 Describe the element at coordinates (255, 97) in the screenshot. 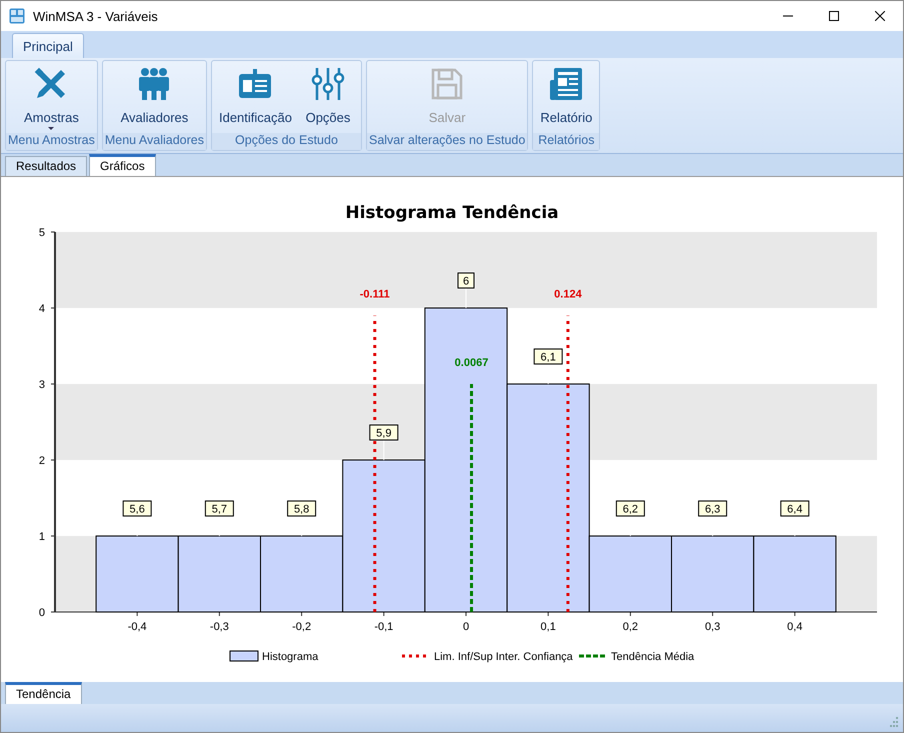

I see `ribbon-button: Identificação` at that location.